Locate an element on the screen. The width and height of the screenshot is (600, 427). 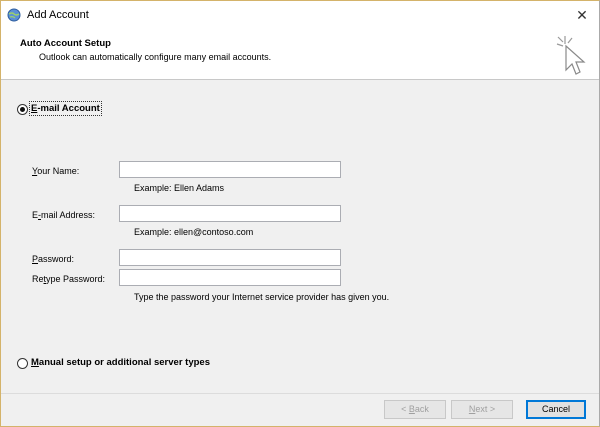
close-icon: ✕ is located at coordinates (582, 15).